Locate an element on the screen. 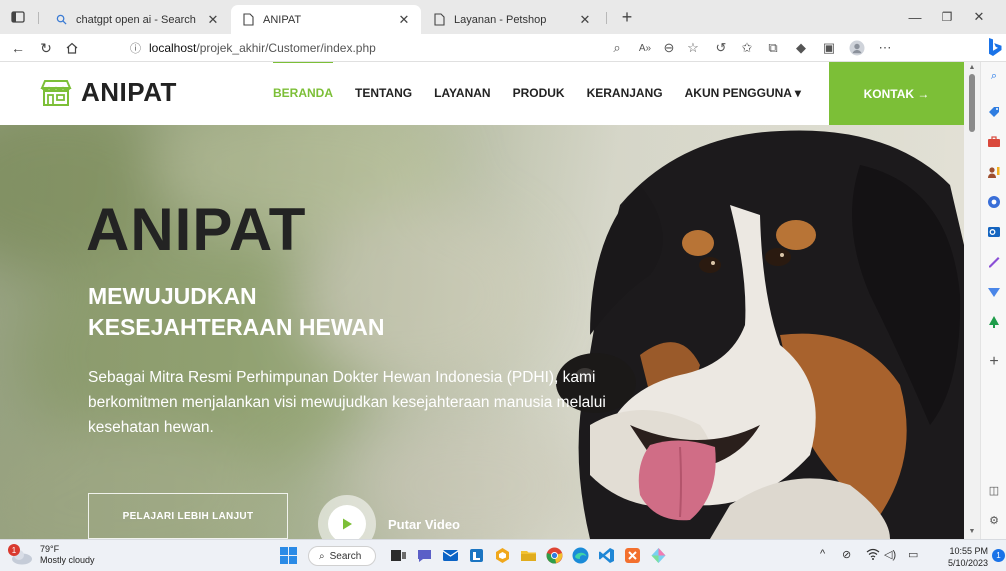  collections-icon: ⧉ is located at coordinates (773, 48).